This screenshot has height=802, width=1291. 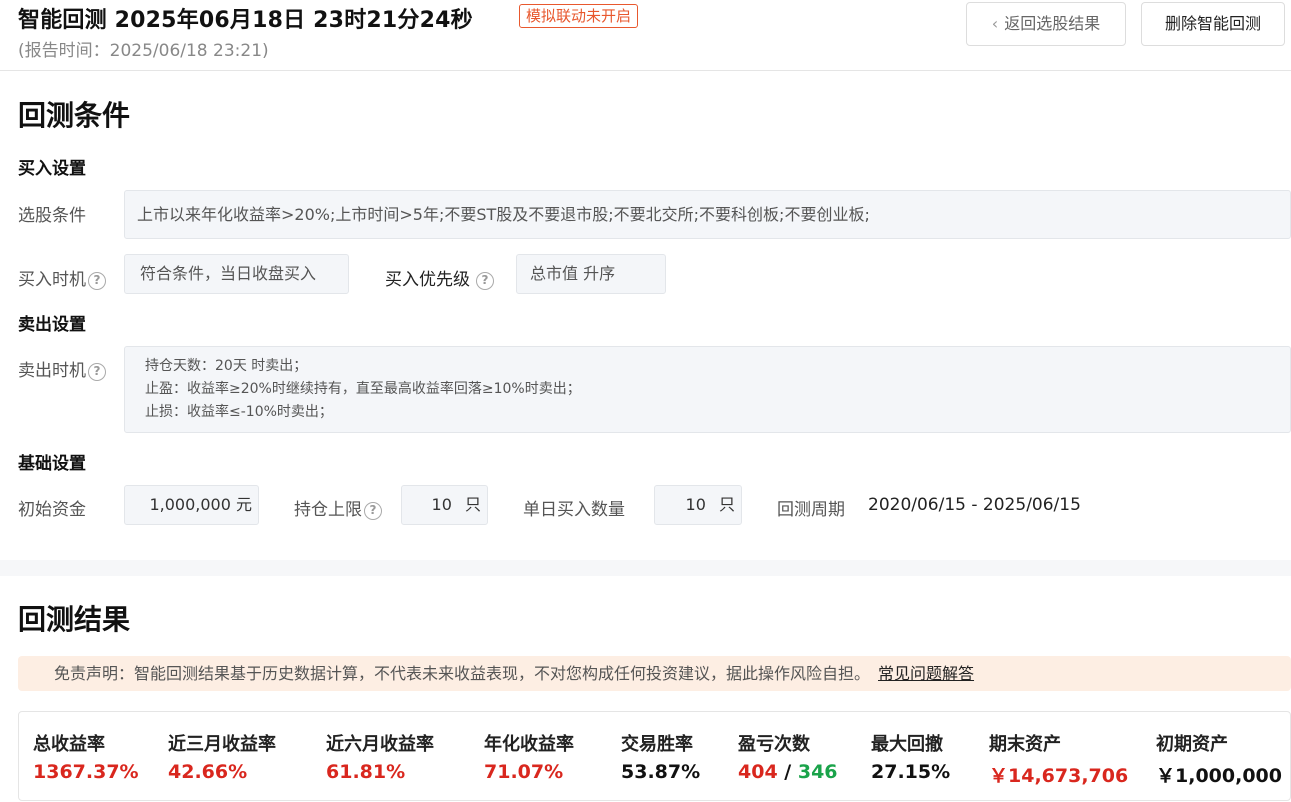 What do you see at coordinates (591, 274) in the screenshot?
I see `buy-priority-field: 总市值 升序` at bounding box center [591, 274].